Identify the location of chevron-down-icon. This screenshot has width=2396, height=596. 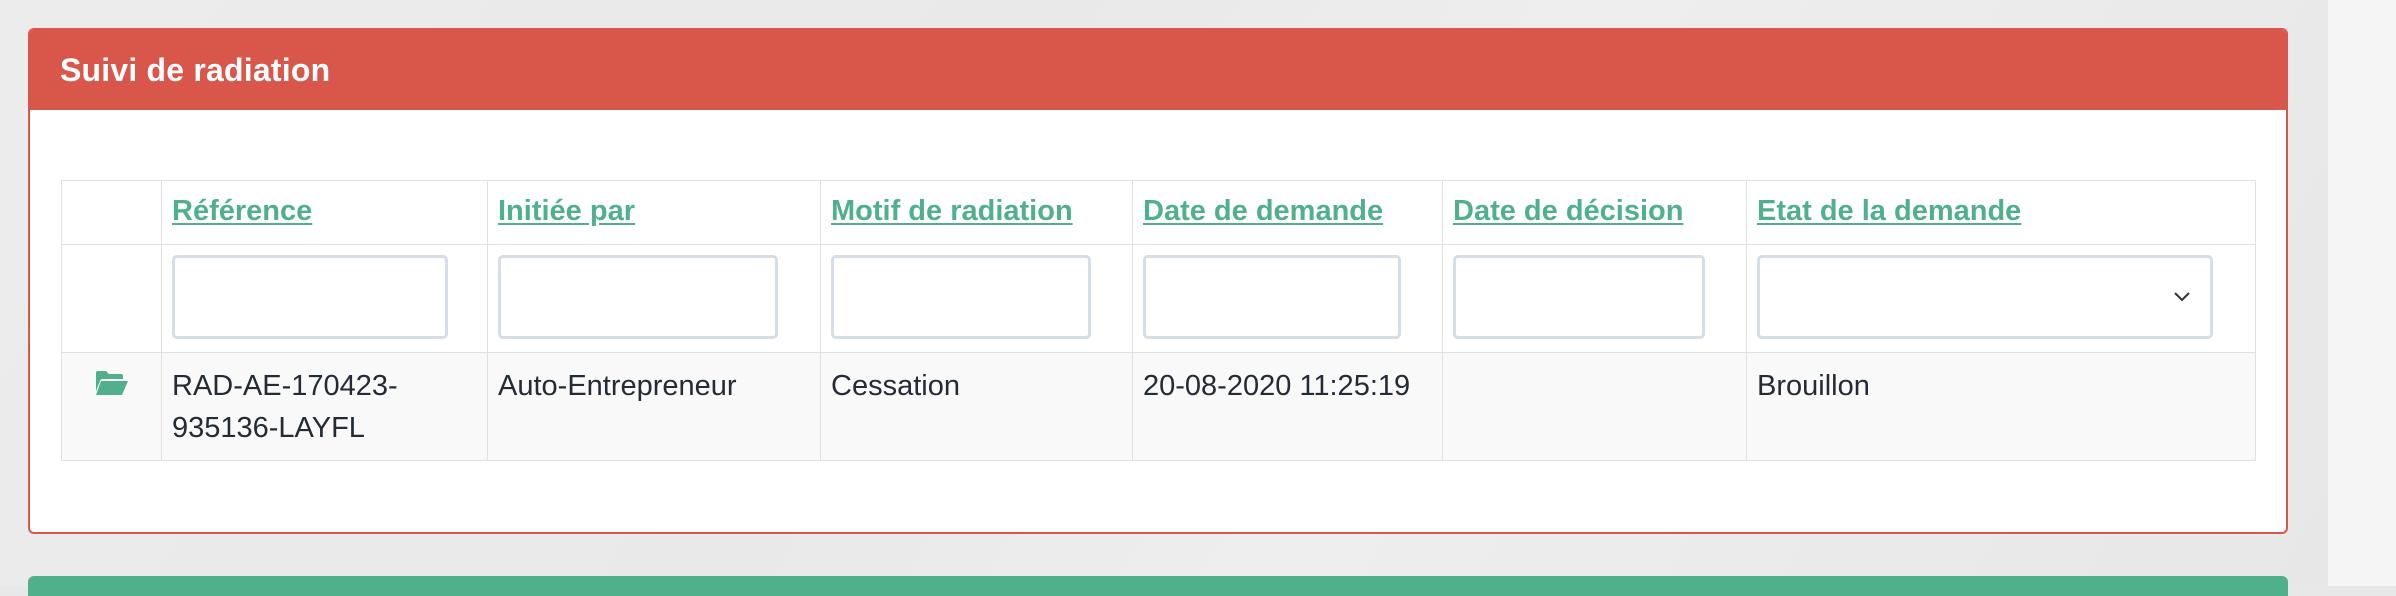
(2182, 297).